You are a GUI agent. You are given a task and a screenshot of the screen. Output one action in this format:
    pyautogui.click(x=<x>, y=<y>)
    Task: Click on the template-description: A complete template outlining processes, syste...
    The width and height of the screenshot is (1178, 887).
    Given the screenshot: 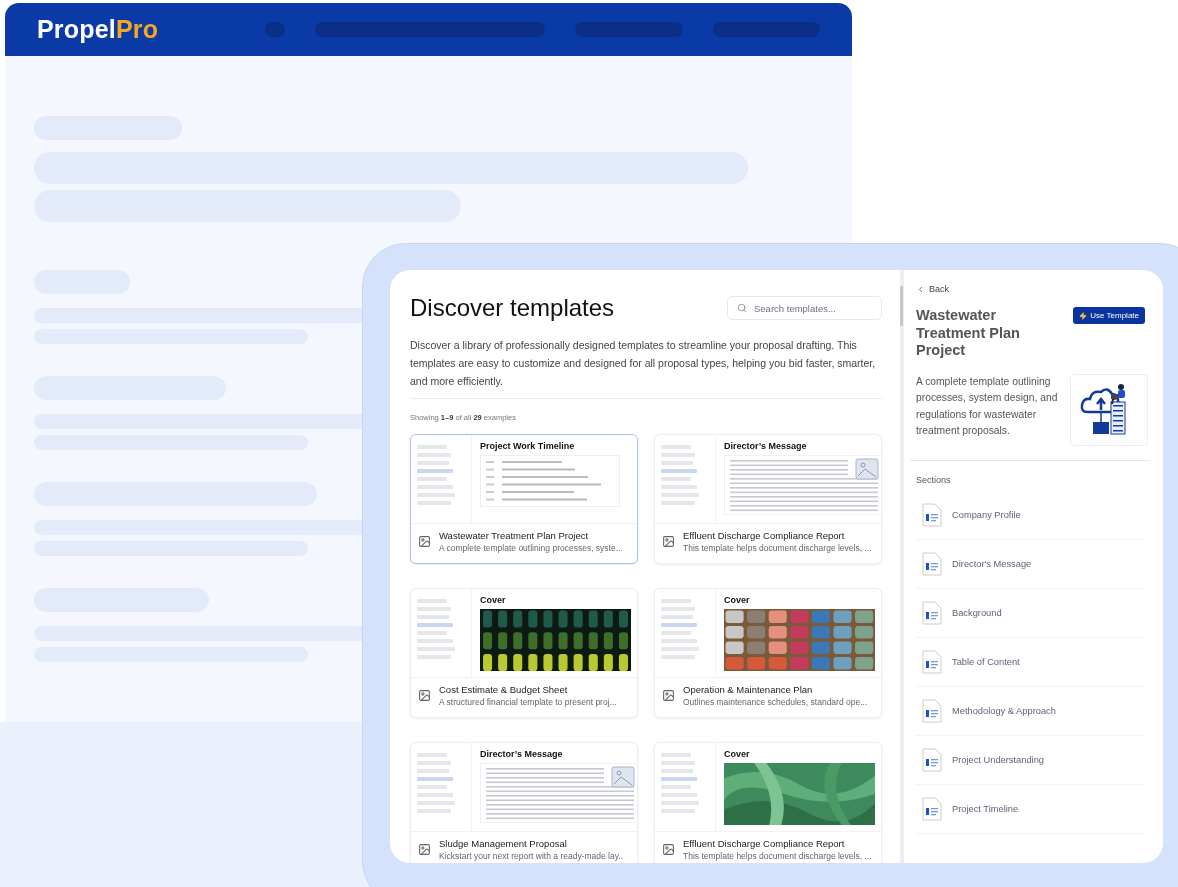 What is the action you would take?
    pyautogui.click(x=531, y=548)
    